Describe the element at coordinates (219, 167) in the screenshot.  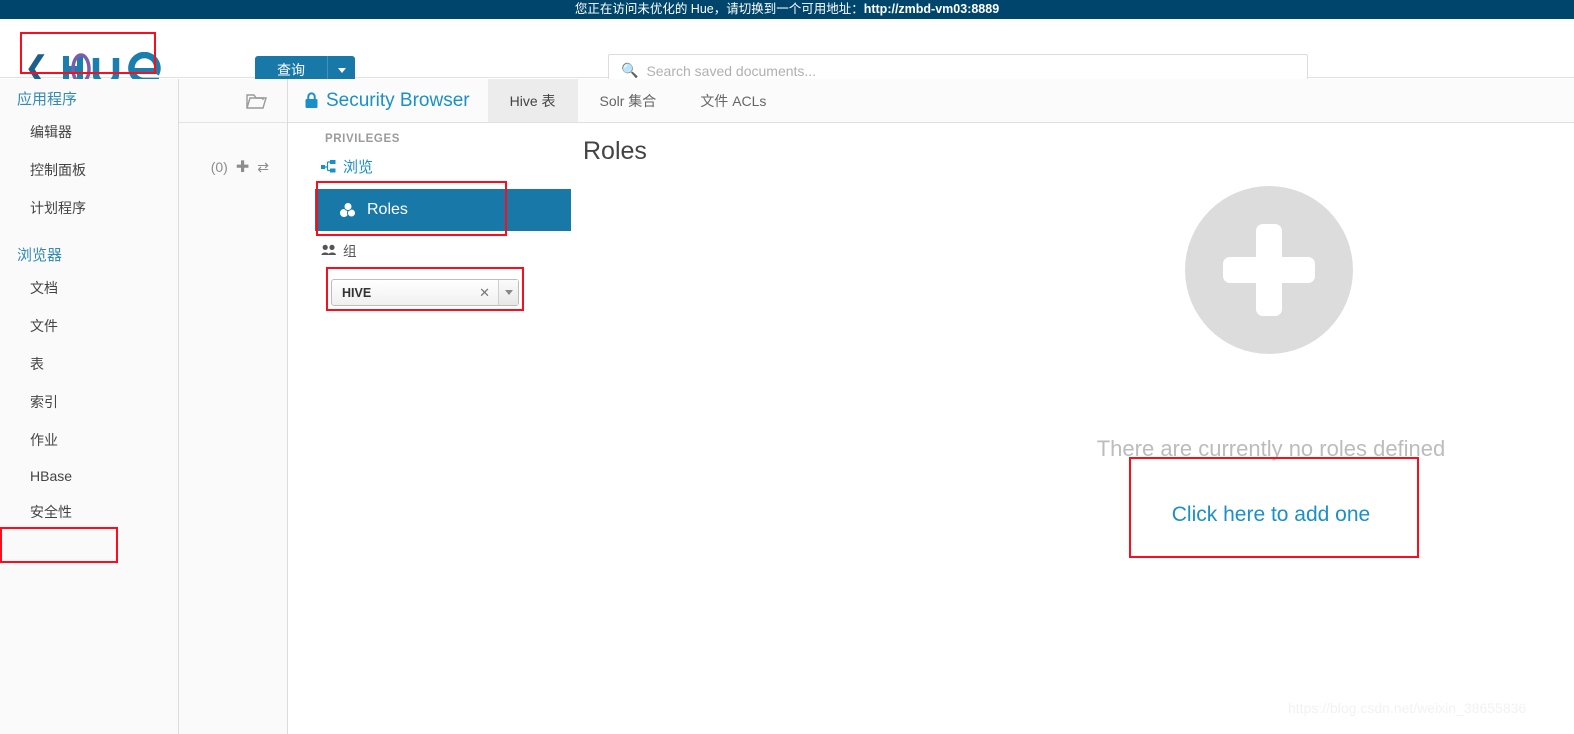
I see `assist-count: (0)` at that location.